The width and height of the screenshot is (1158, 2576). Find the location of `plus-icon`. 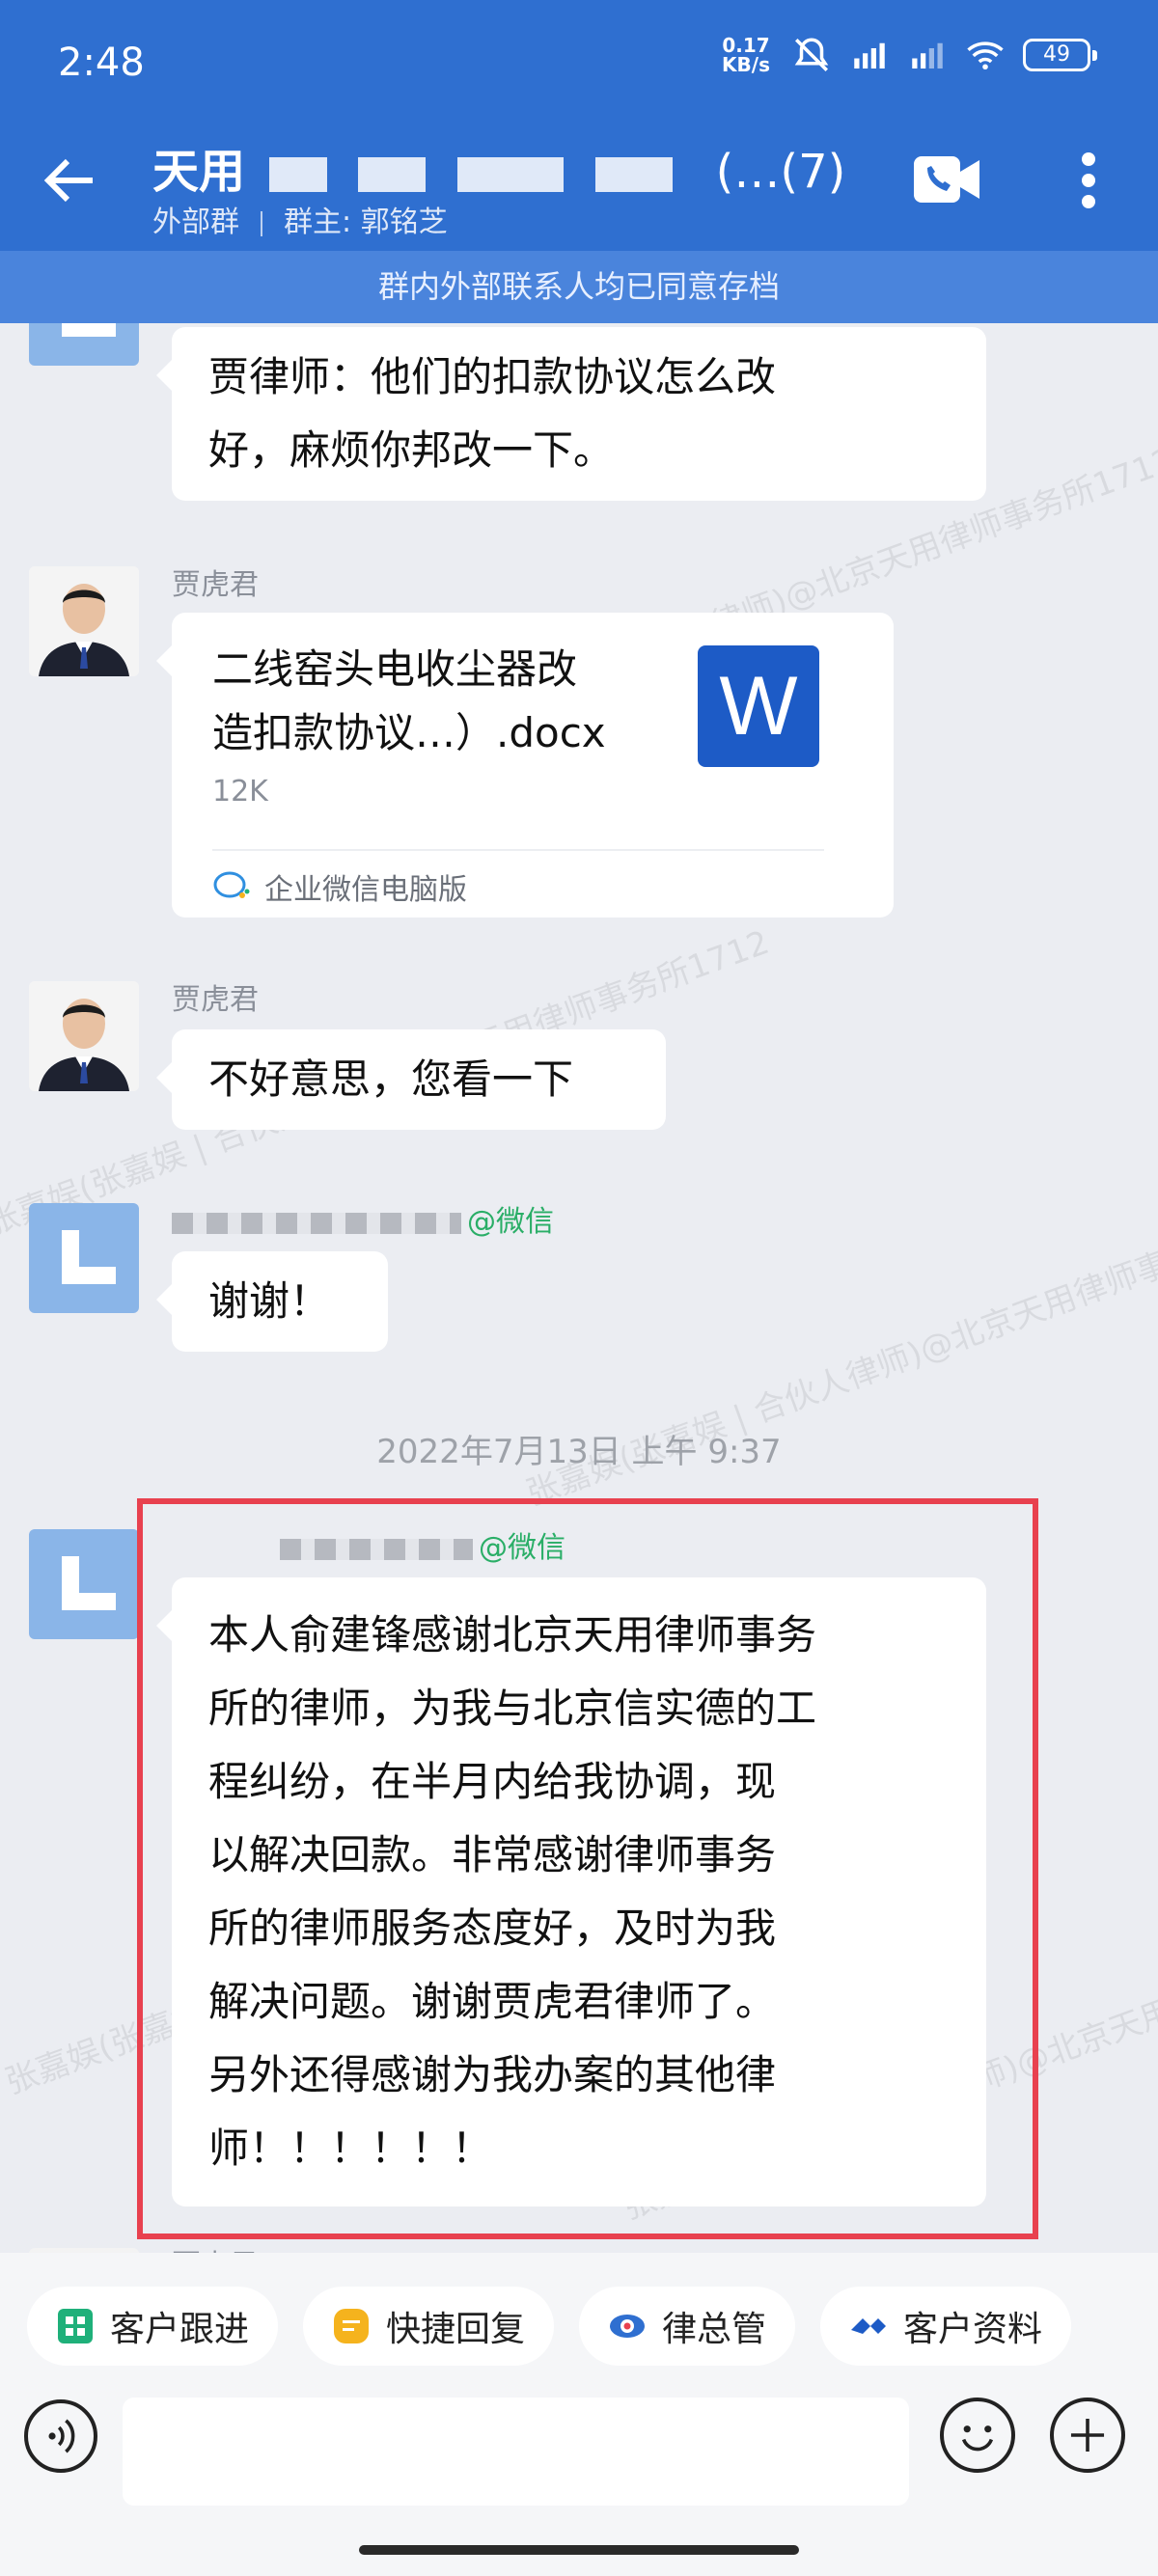

plus-icon is located at coordinates (1087, 2435).